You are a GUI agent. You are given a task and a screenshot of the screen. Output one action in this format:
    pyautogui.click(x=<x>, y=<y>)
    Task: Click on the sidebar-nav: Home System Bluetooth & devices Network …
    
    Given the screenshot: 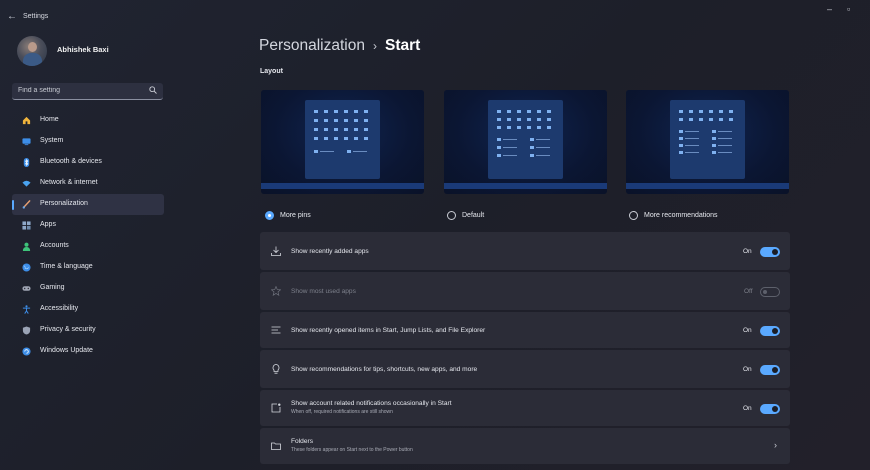 What is the action you would take?
    pyautogui.click(x=88, y=236)
    